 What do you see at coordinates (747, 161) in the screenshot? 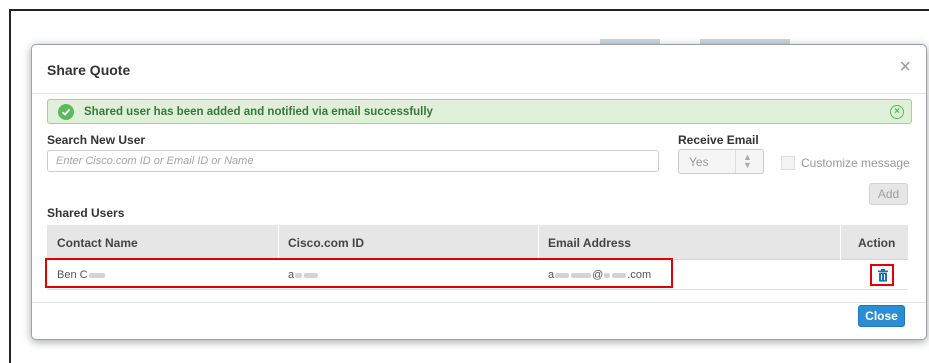
I see `updown-arrows-icon: ▲ ▼` at bounding box center [747, 161].